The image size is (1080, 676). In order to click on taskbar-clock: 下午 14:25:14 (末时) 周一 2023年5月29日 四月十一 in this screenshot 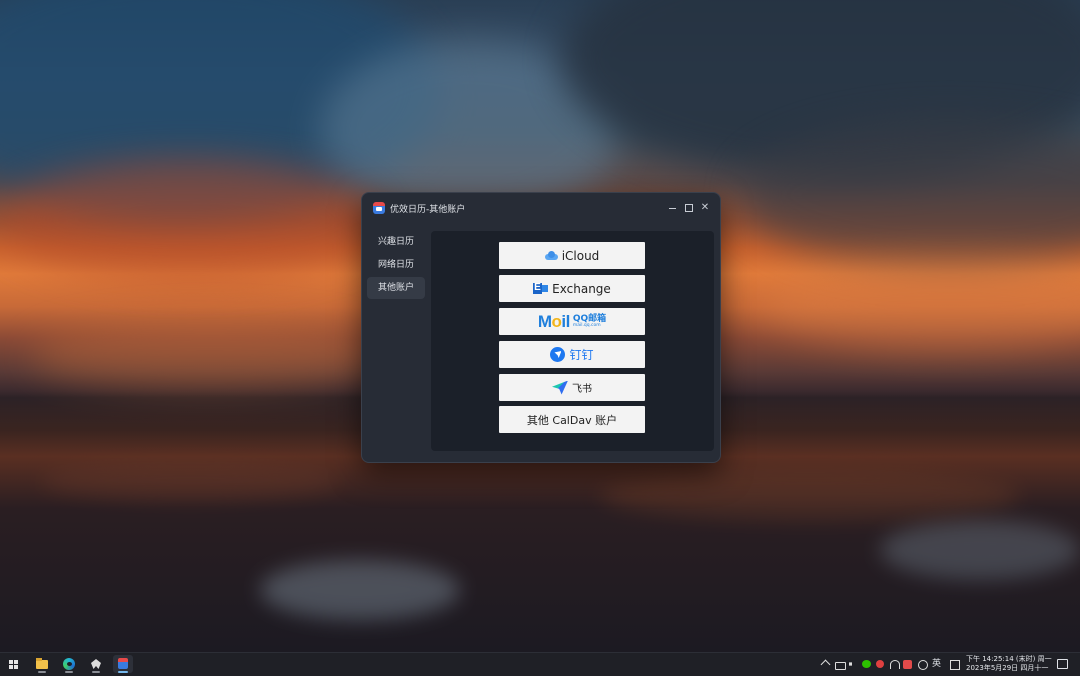, I will do `click(1009, 664)`.